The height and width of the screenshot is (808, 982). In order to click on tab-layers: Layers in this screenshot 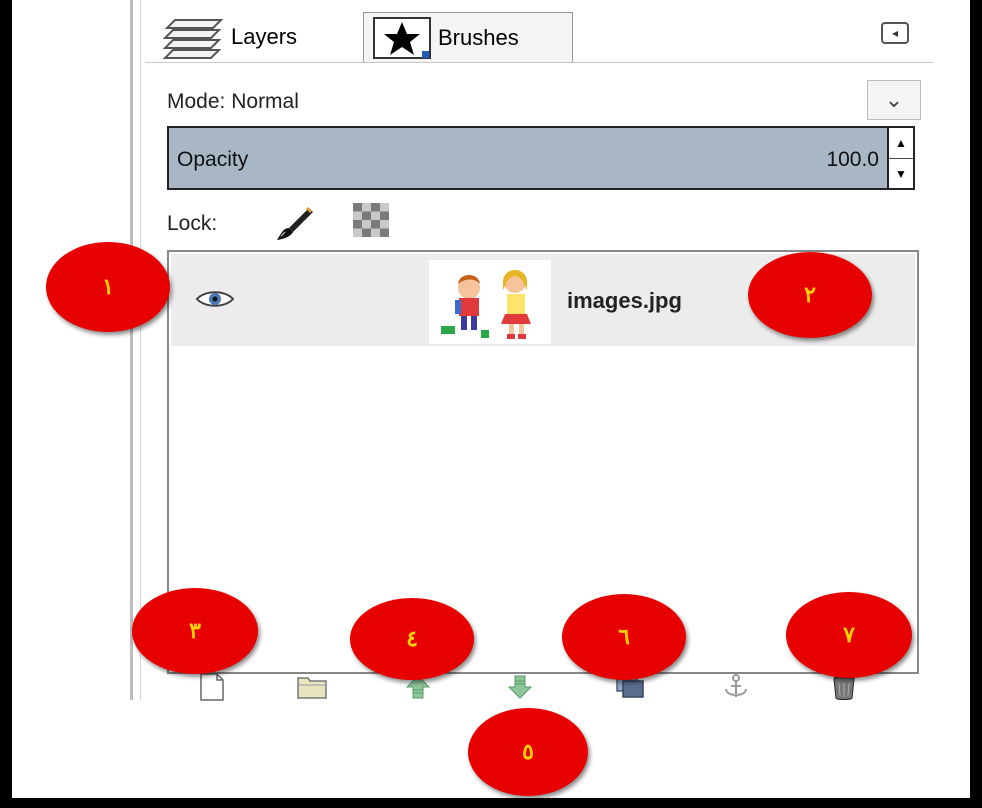, I will do `click(263, 37)`.